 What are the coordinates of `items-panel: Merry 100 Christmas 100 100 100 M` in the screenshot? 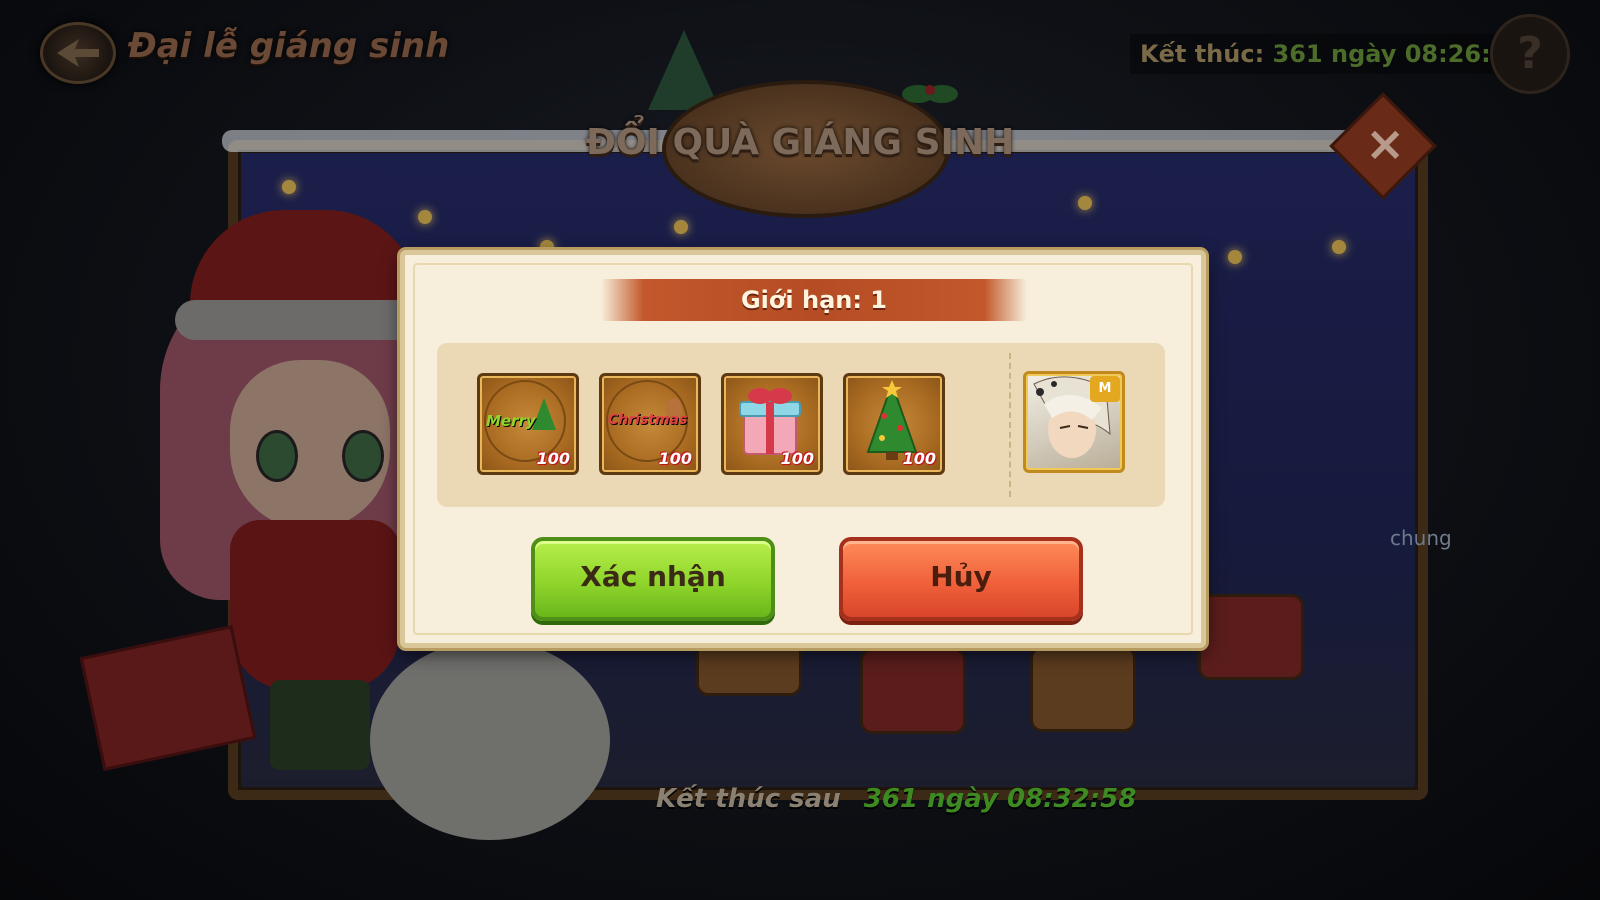 It's located at (801, 425).